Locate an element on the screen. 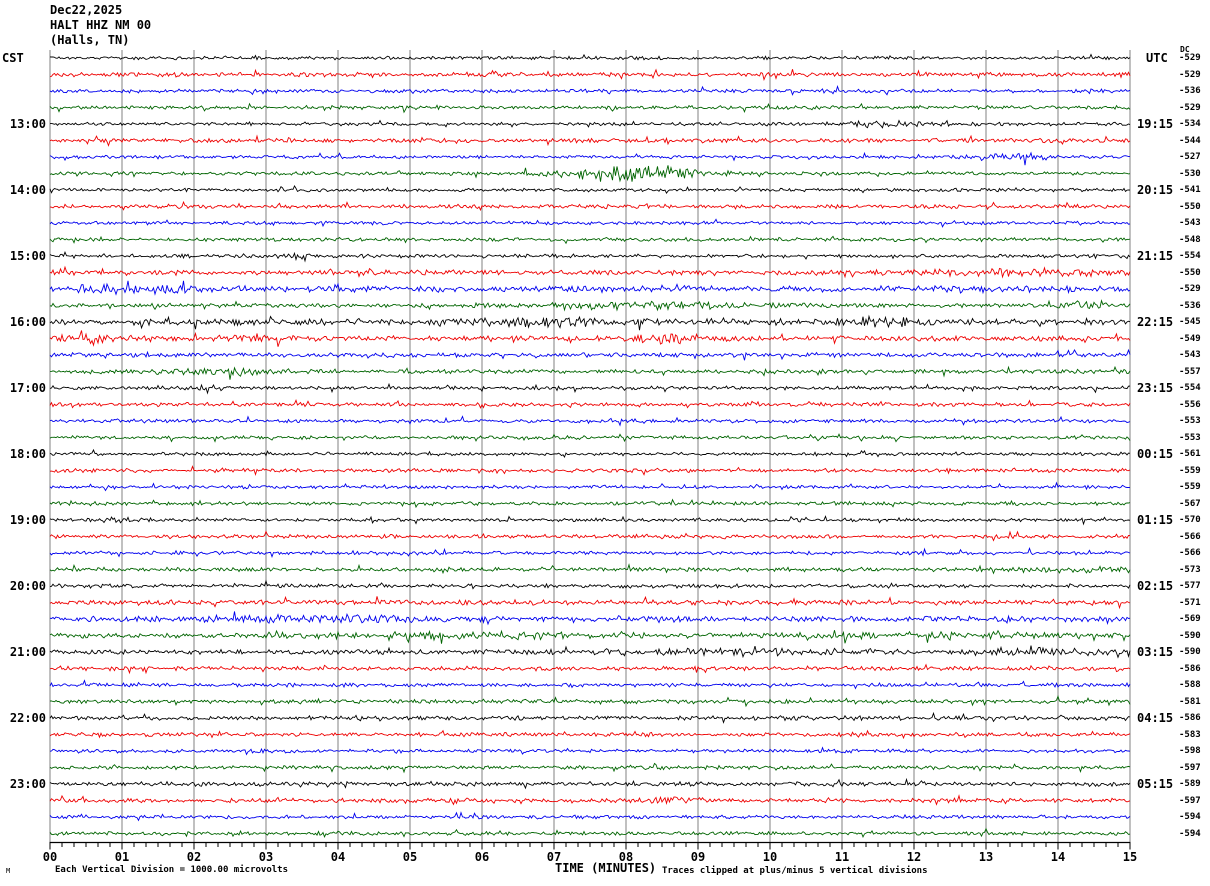  dc-offset-value: -569 is located at coordinates (1190, 619).